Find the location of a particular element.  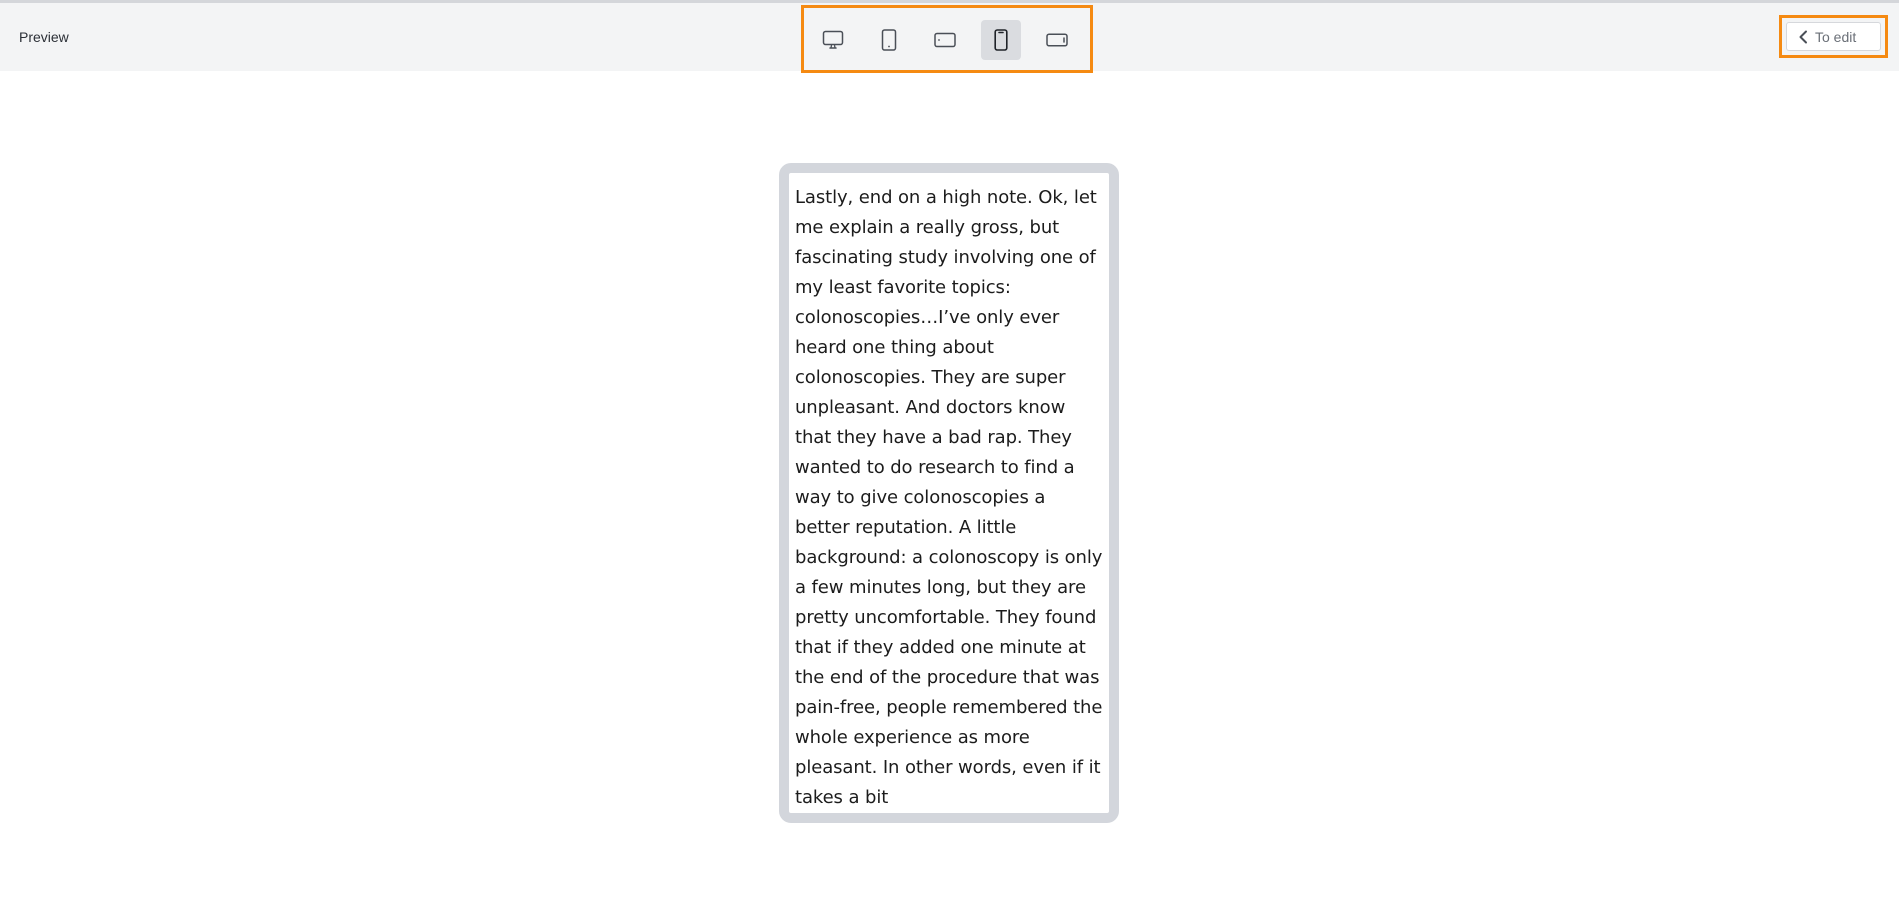

tablet-icon is located at coordinates (889, 40).